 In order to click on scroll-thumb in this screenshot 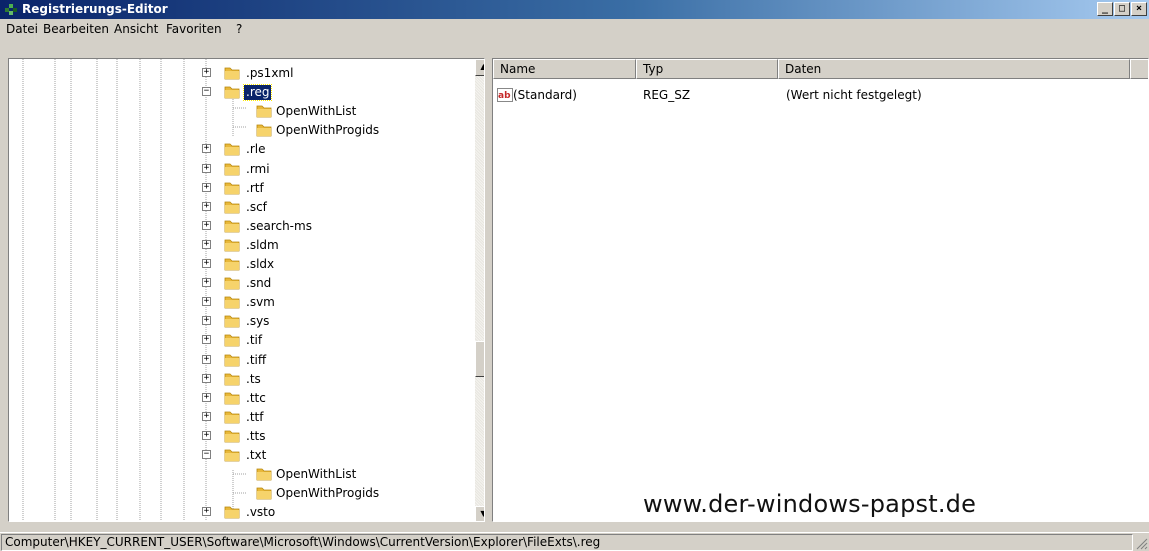, I will do `click(479, 359)`.